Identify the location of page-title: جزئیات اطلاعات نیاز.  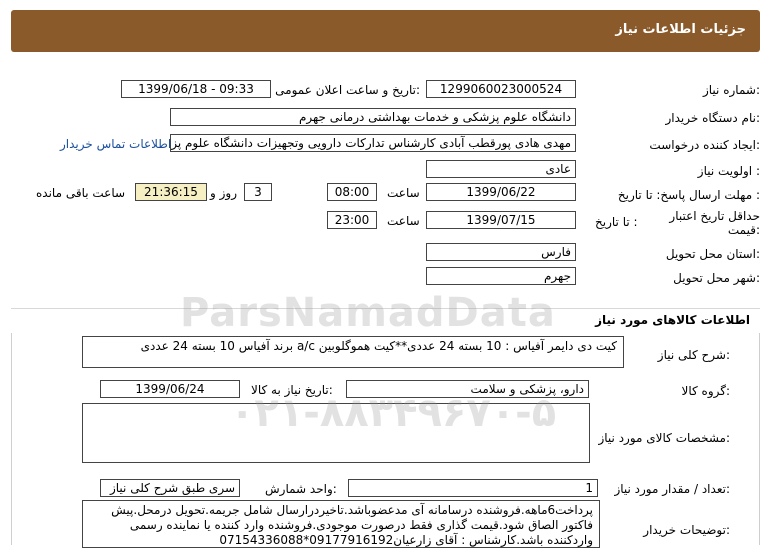
(680, 29).